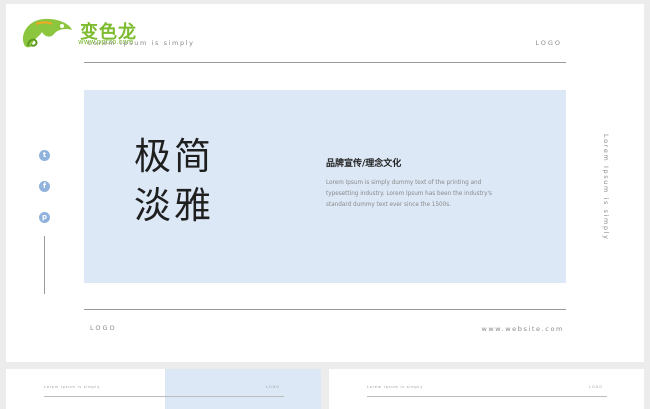 This screenshot has width=650, height=409. I want to click on footer-website: www.website.com, so click(522, 329).